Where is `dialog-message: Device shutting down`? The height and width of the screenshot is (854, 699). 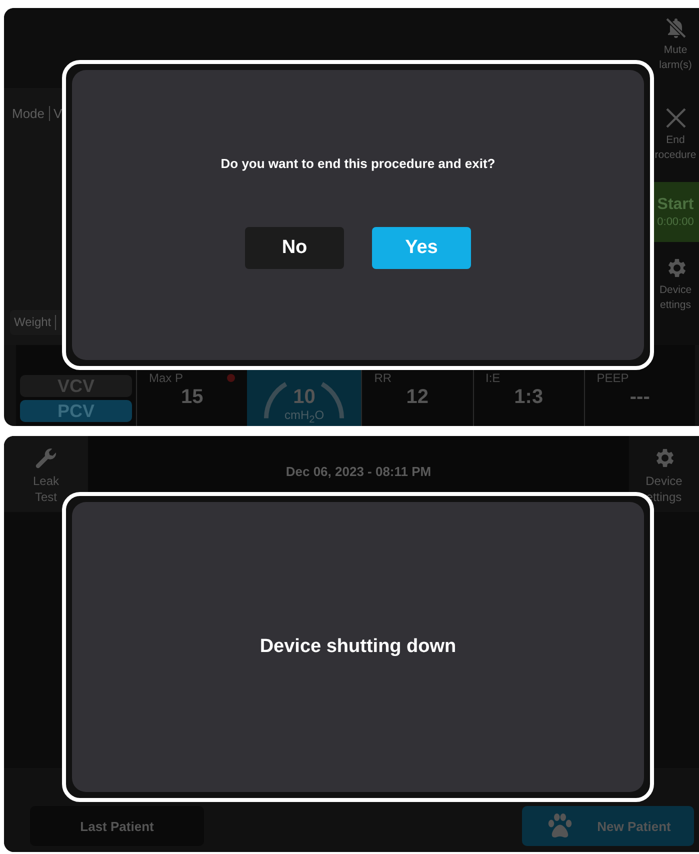
dialog-message: Device shutting down is located at coordinates (358, 647).